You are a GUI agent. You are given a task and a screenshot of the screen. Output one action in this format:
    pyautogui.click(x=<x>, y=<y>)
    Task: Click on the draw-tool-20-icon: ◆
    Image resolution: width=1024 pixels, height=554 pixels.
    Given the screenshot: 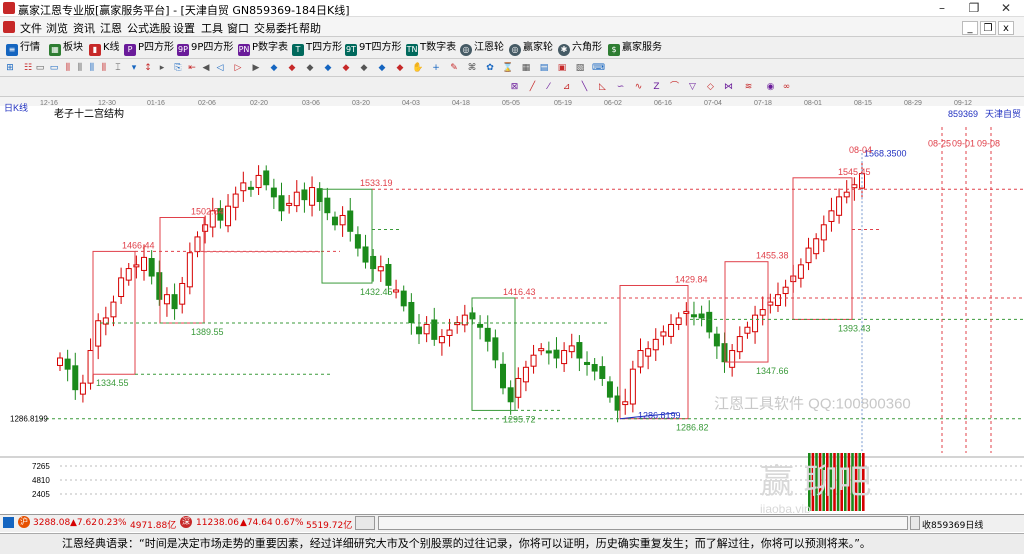 What is the action you would take?
    pyautogui.click(x=310, y=68)
    